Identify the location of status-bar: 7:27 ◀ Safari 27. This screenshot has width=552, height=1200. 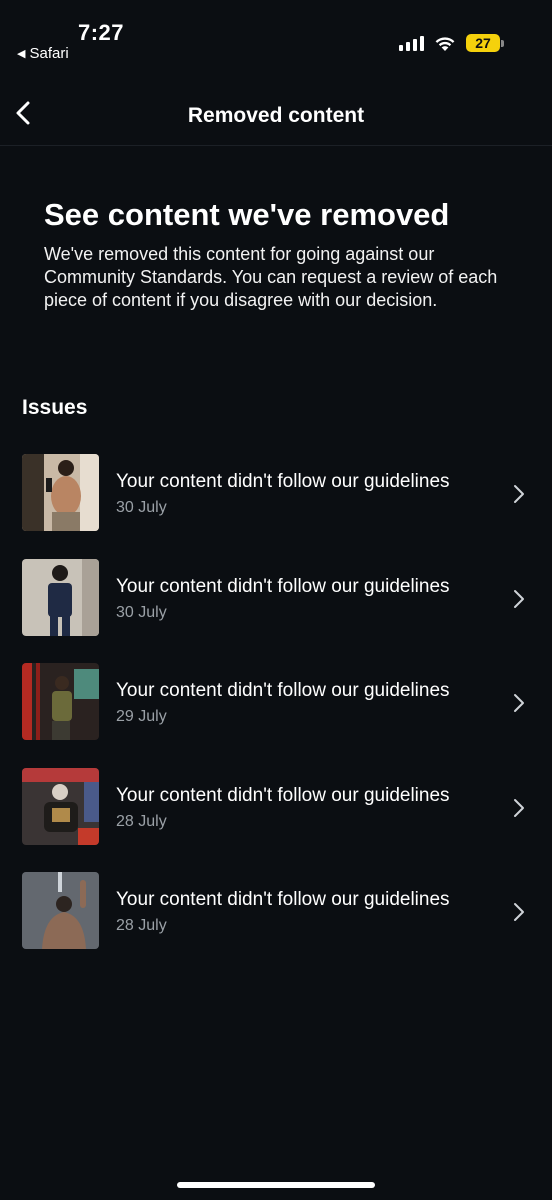
(276, 40).